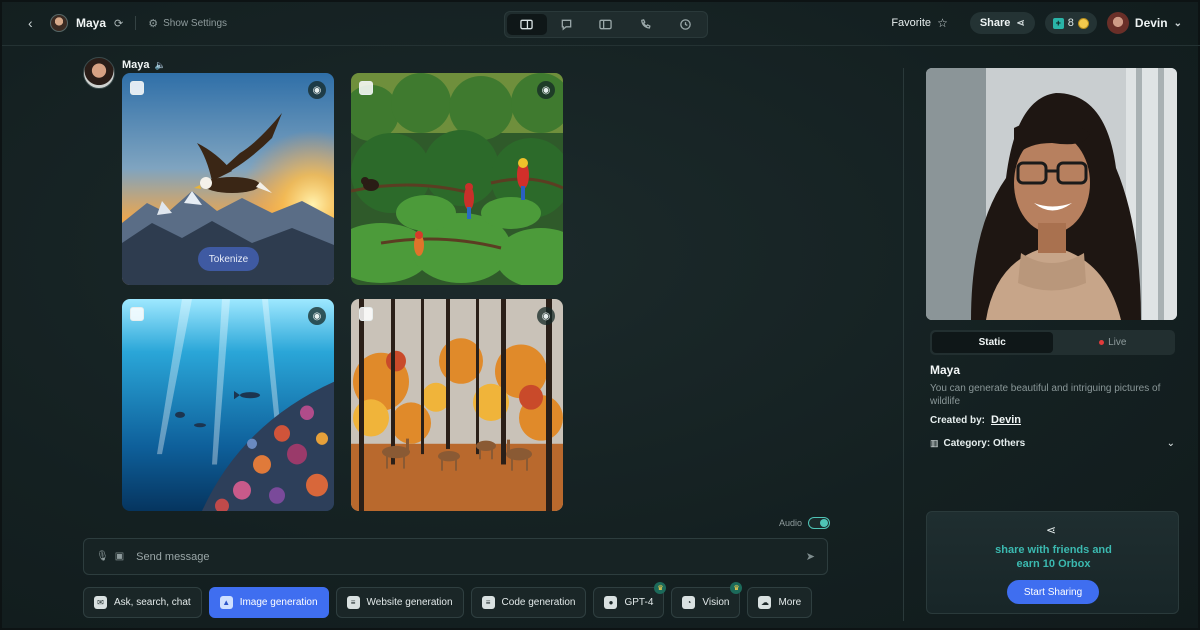 This screenshot has width=1200, height=630. I want to click on jungle-image, so click(457, 179).